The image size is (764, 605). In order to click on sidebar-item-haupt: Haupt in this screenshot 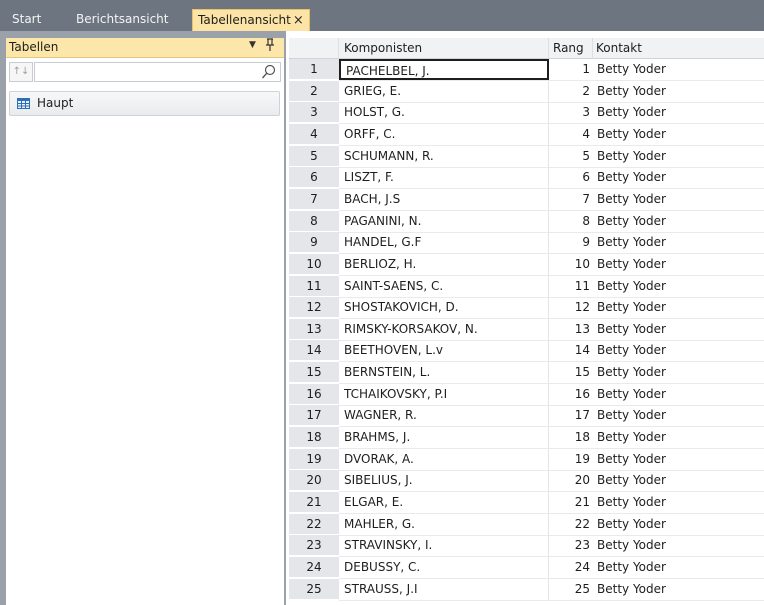, I will do `click(144, 103)`.